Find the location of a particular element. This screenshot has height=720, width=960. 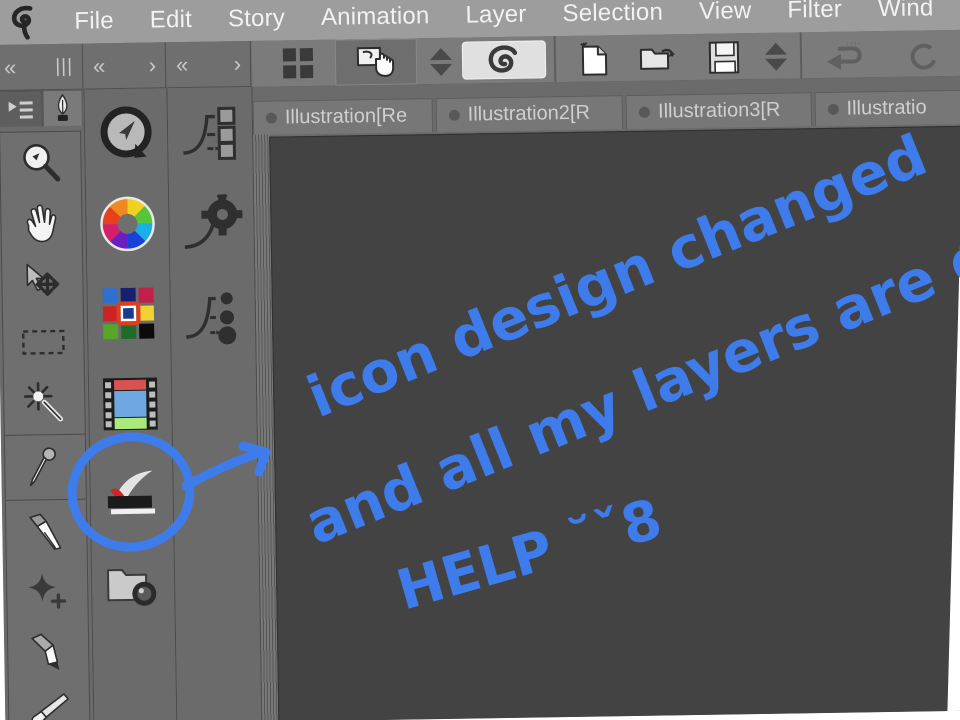

dashed-rectangle-icon is located at coordinates (43, 342).